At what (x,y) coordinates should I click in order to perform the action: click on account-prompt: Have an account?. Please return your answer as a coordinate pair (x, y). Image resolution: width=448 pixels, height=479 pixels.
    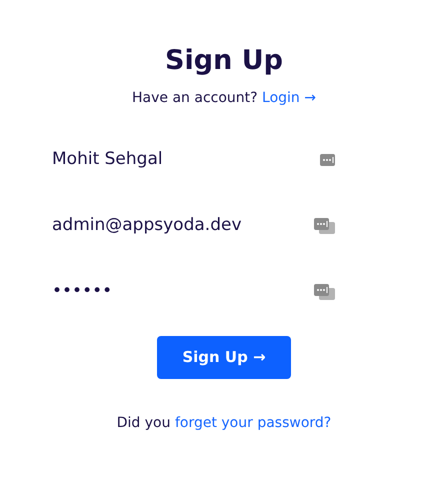
    Looking at the image, I should click on (195, 98).